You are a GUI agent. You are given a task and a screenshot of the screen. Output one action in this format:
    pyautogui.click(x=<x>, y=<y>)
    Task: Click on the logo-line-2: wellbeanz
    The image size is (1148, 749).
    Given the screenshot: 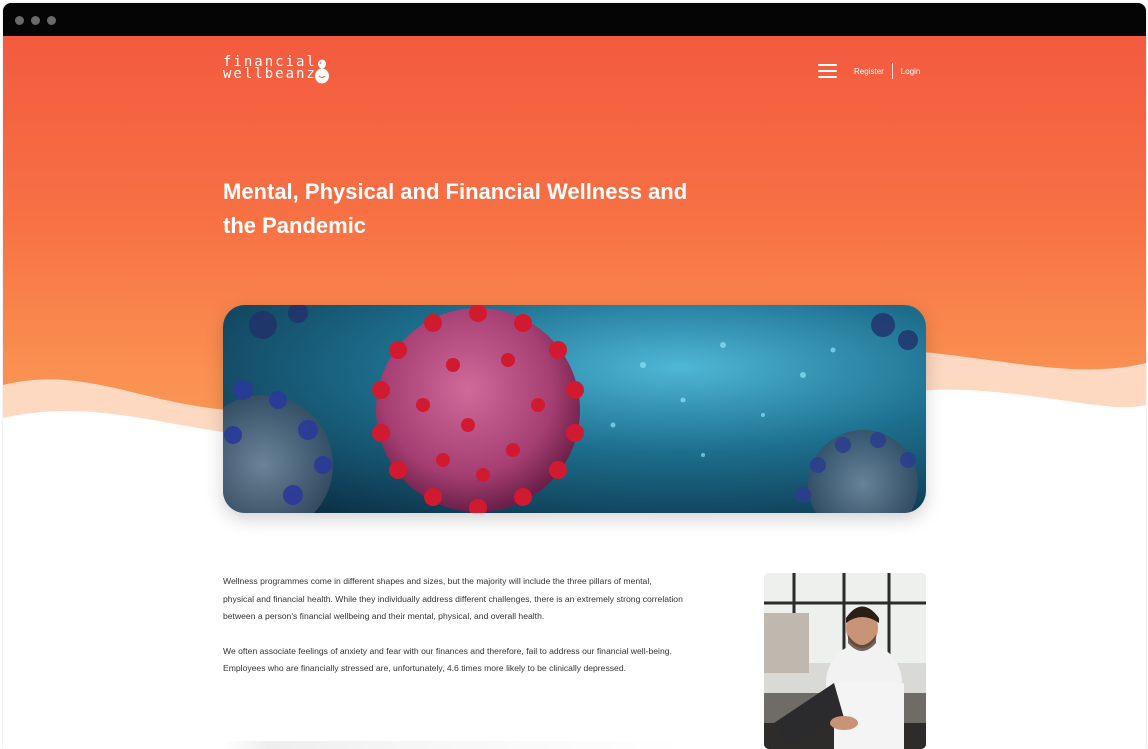 What is the action you would take?
    pyautogui.click(x=270, y=74)
    